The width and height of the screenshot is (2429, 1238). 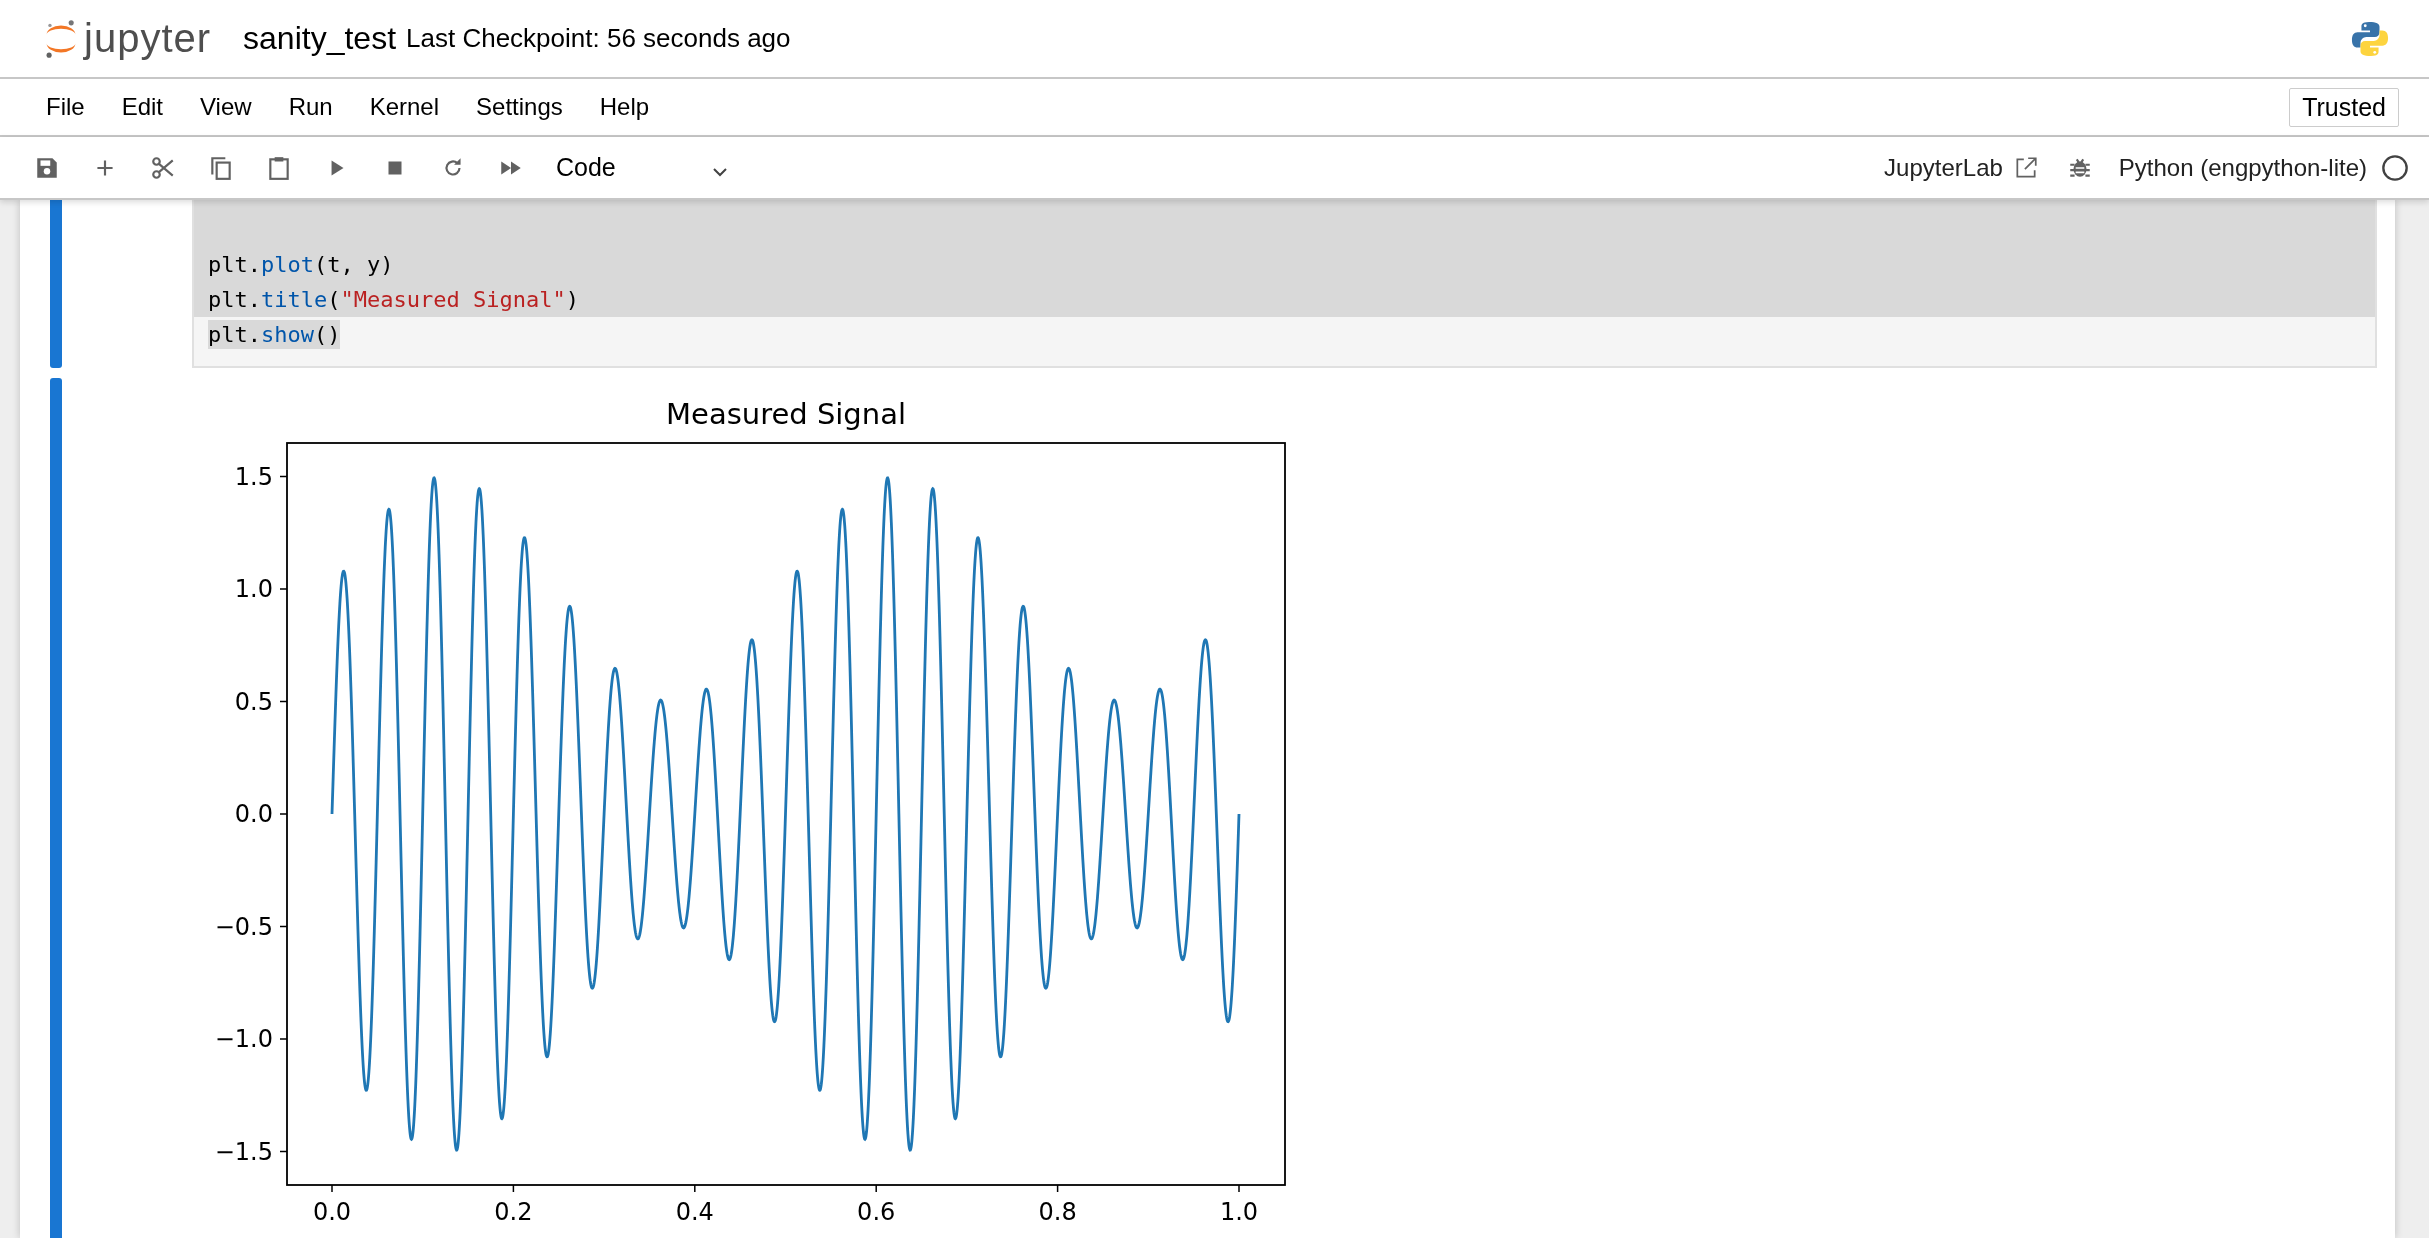 I want to click on menu-item: Settings, so click(x=519, y=107).